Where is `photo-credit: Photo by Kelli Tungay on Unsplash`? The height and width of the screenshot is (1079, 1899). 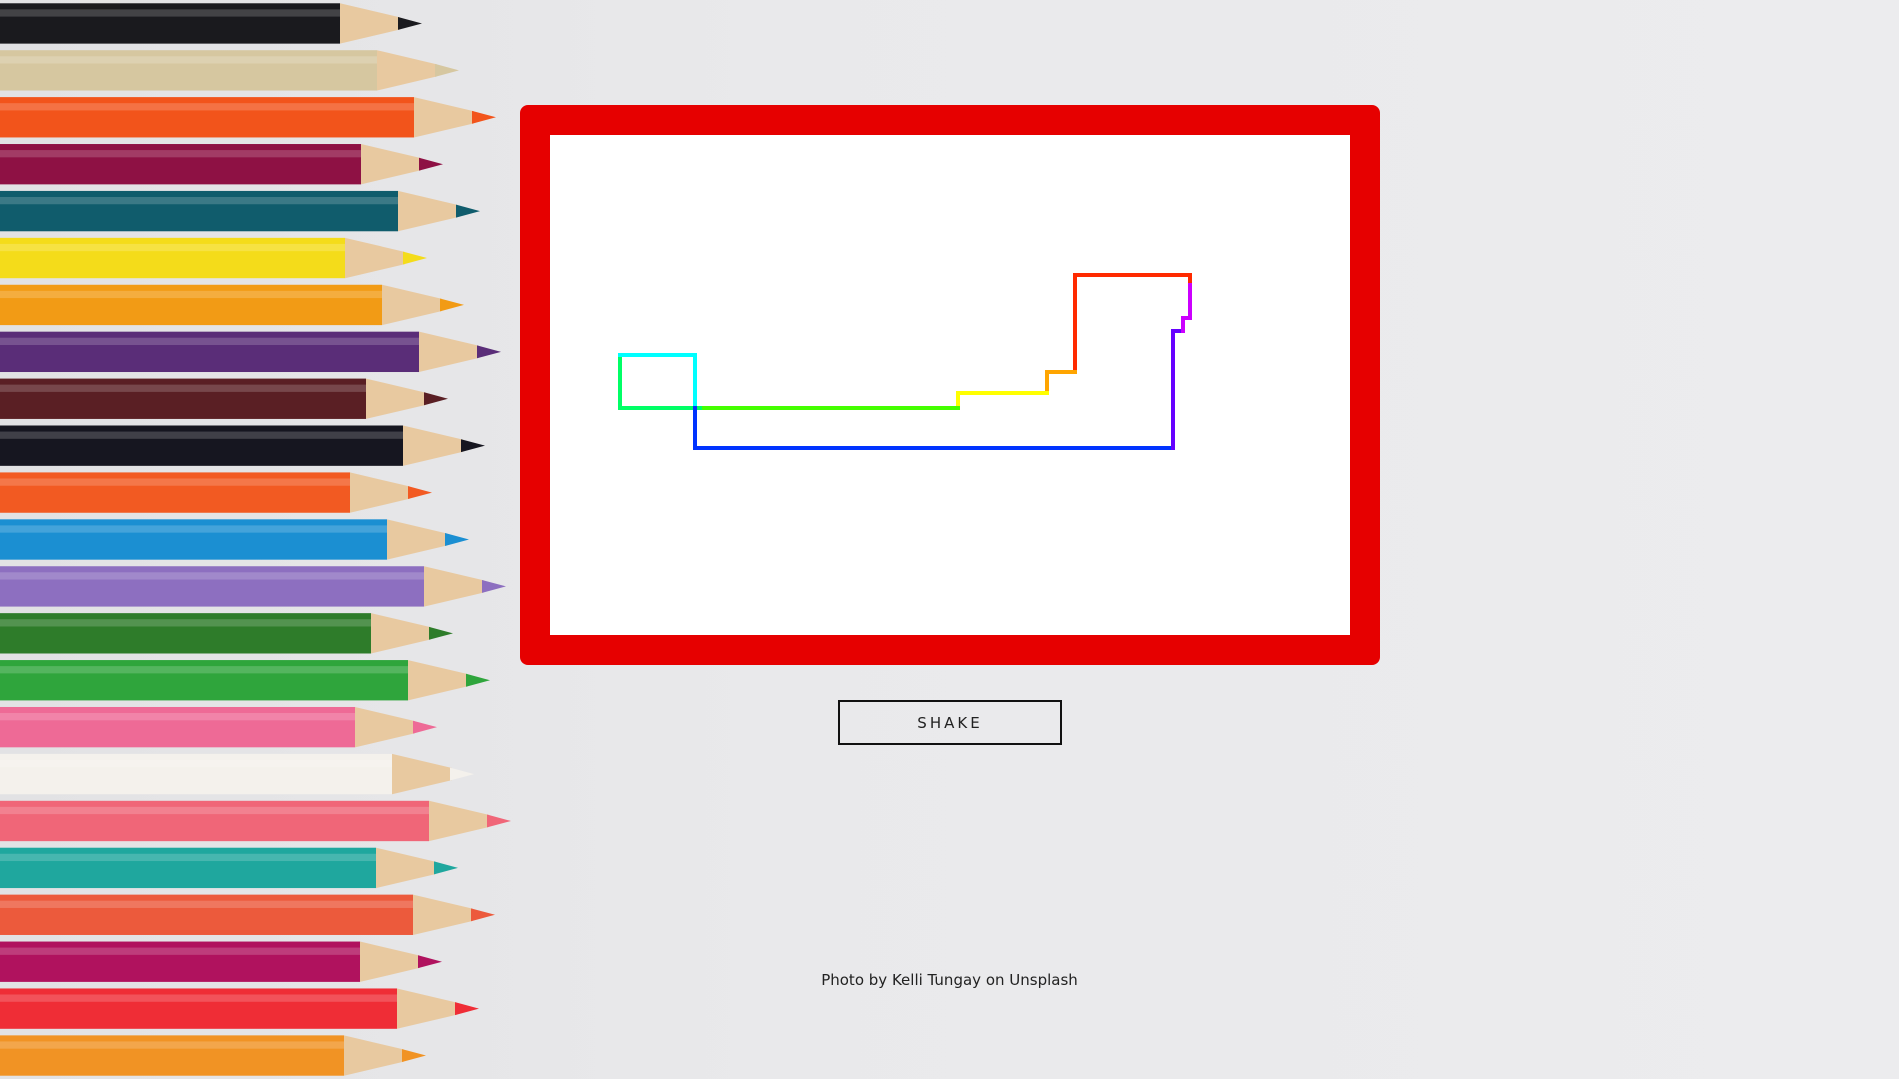
photo-credit: Photo by Kelli Tungay on Unsplash is located at coordinates (949, 980).